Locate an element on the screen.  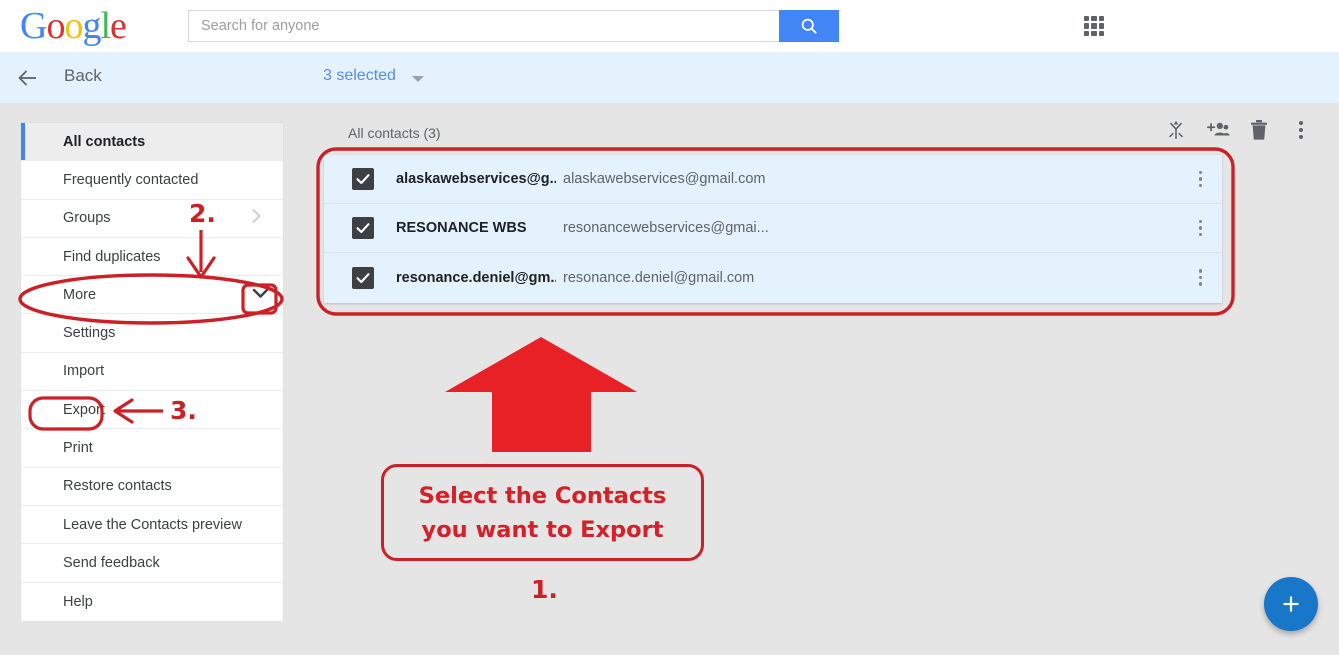
search-input is located at coordinates (483, 26).